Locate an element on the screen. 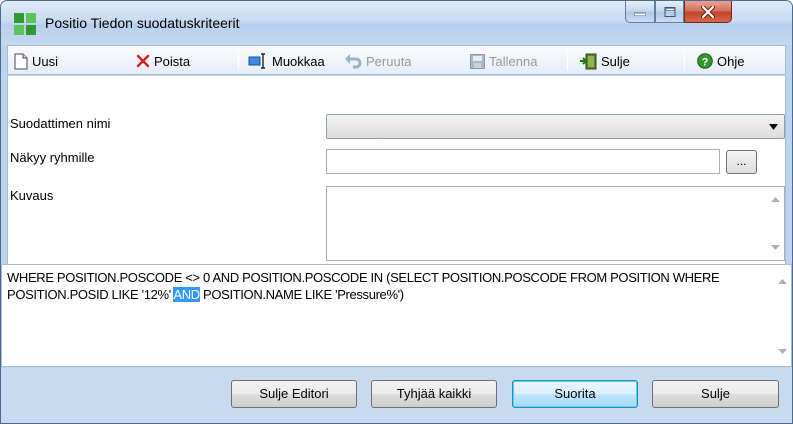  run-button: Suorita is located at coordinates (575, 394).